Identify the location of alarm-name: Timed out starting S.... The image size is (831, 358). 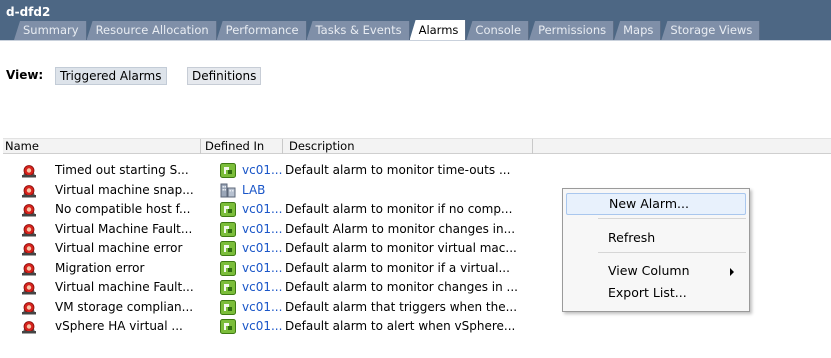
(122, 170).